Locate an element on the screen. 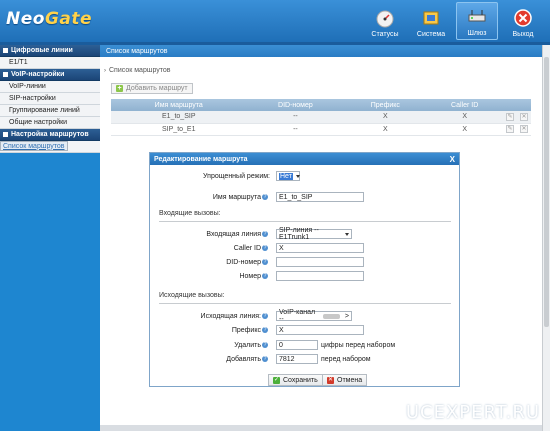 The width and height of the screenshot is (550, 431). prefix-input: X is located at coordinates (320, 330).